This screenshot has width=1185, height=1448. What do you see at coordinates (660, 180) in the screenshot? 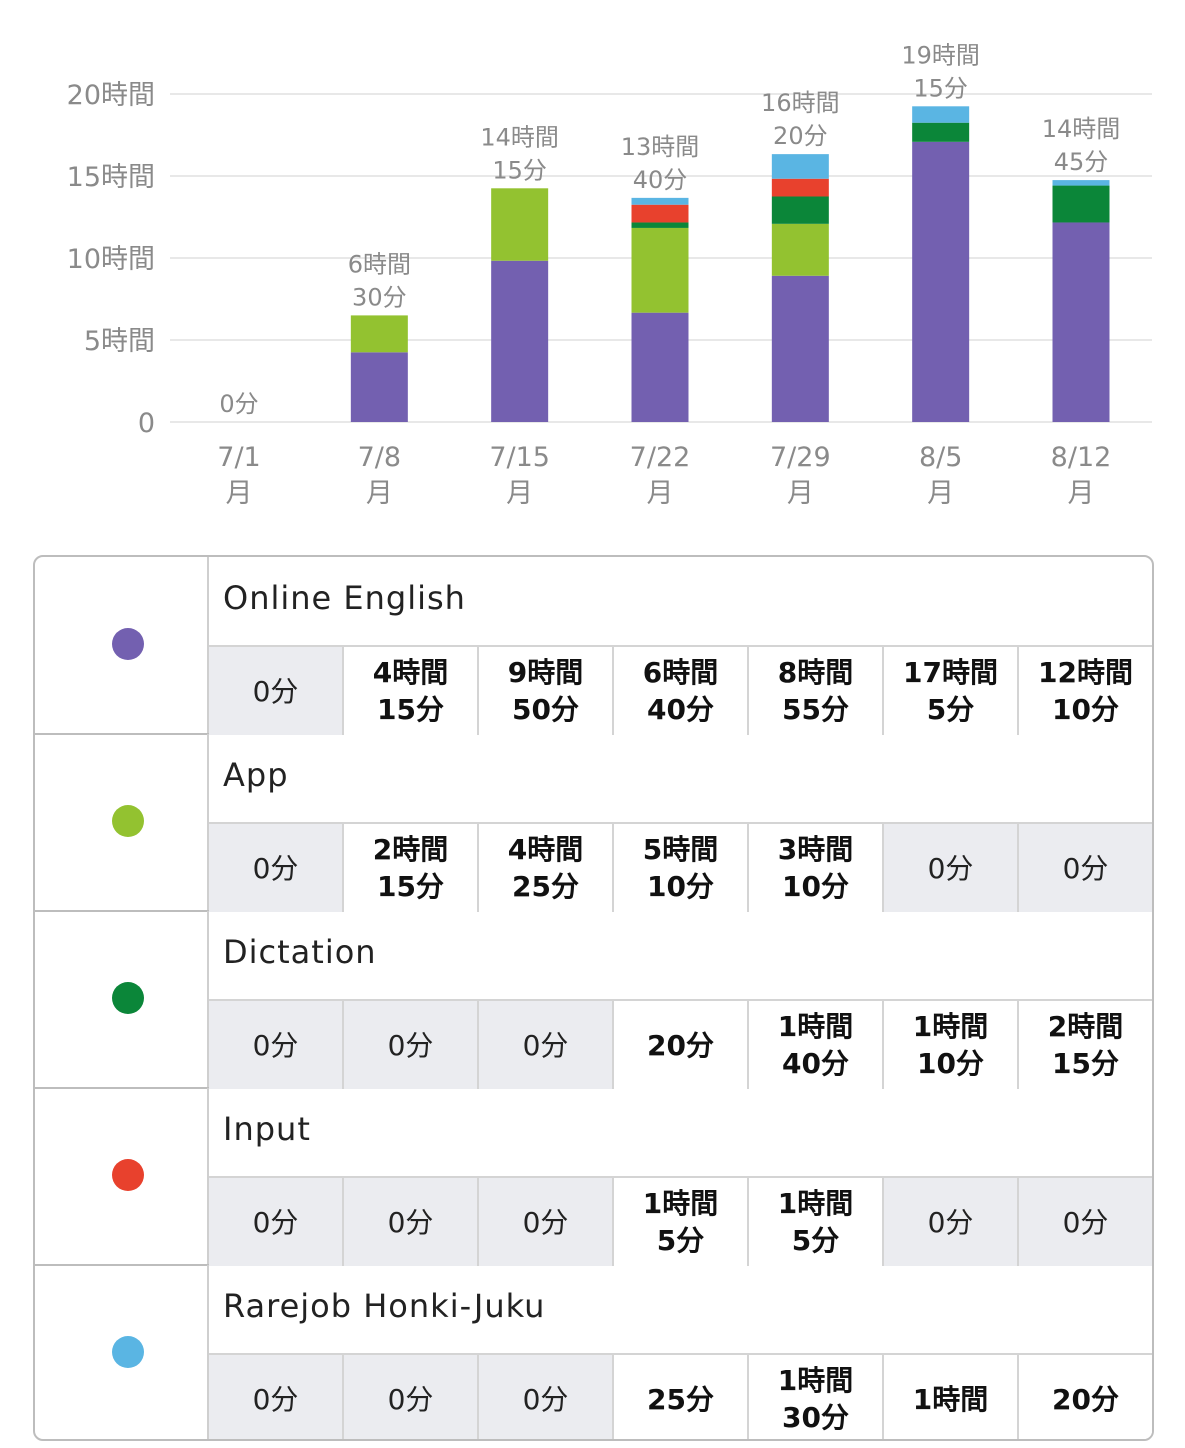
I see `total-label: 40分` at bounding box center [660, 180].